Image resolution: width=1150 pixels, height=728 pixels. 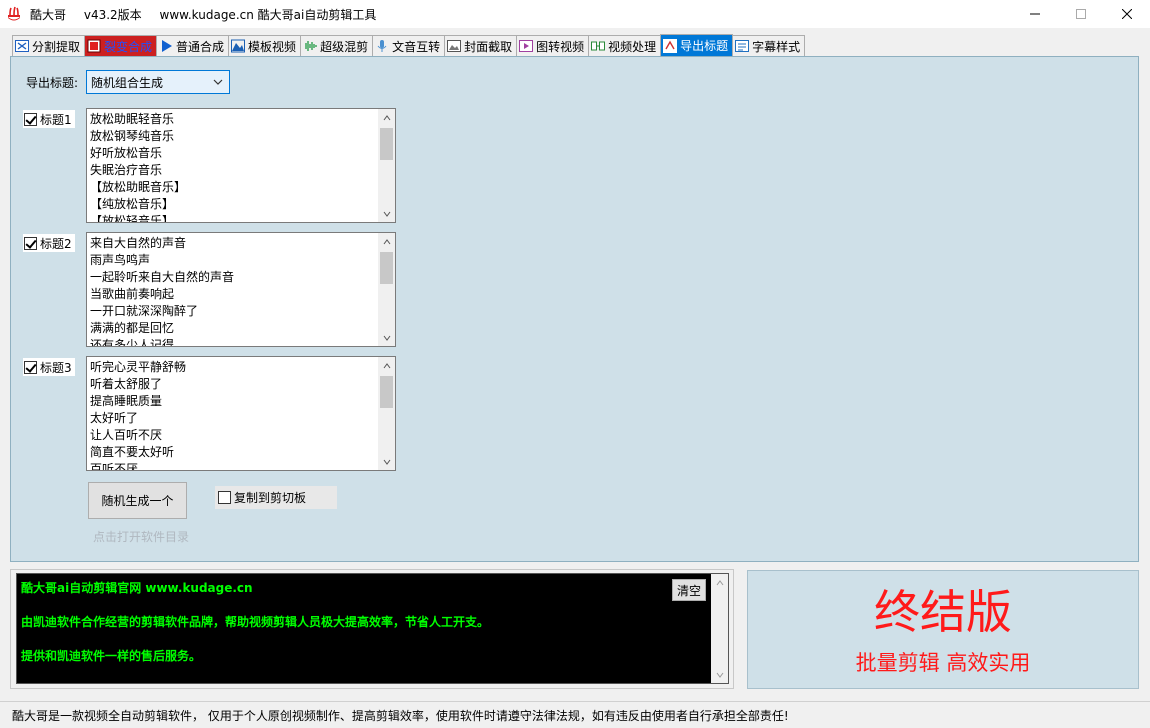 I want to click on tab-cover-capture: 封面截取, so click(x=481, y=45).